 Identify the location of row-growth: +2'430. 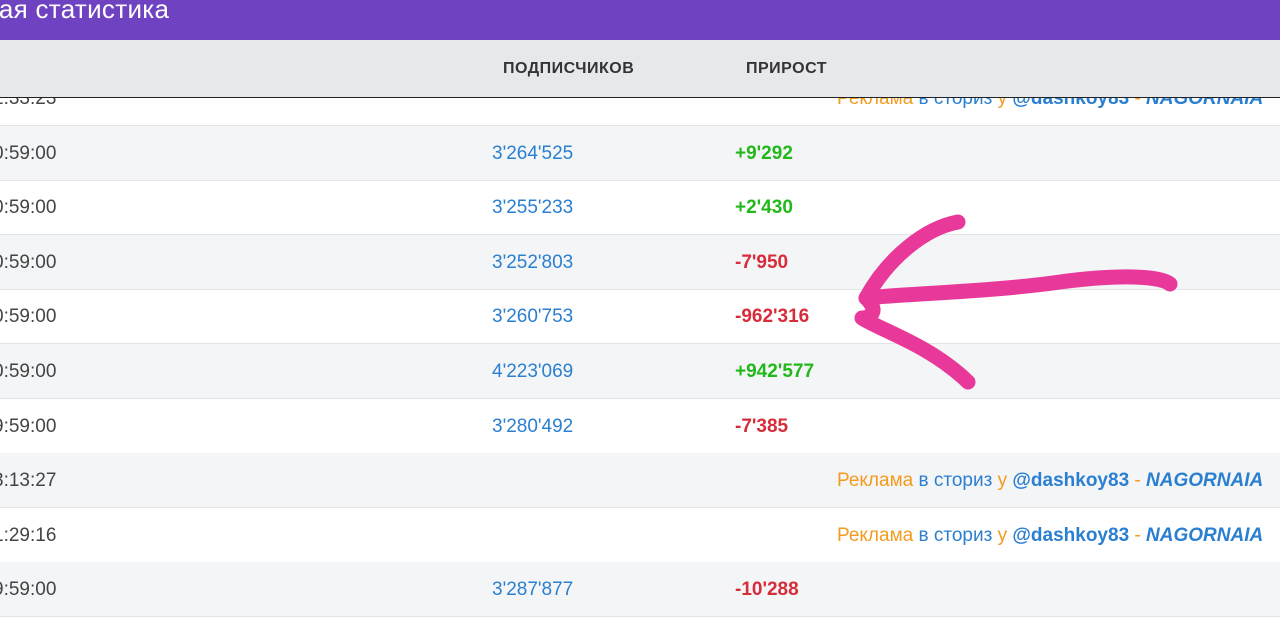
(764, 208).